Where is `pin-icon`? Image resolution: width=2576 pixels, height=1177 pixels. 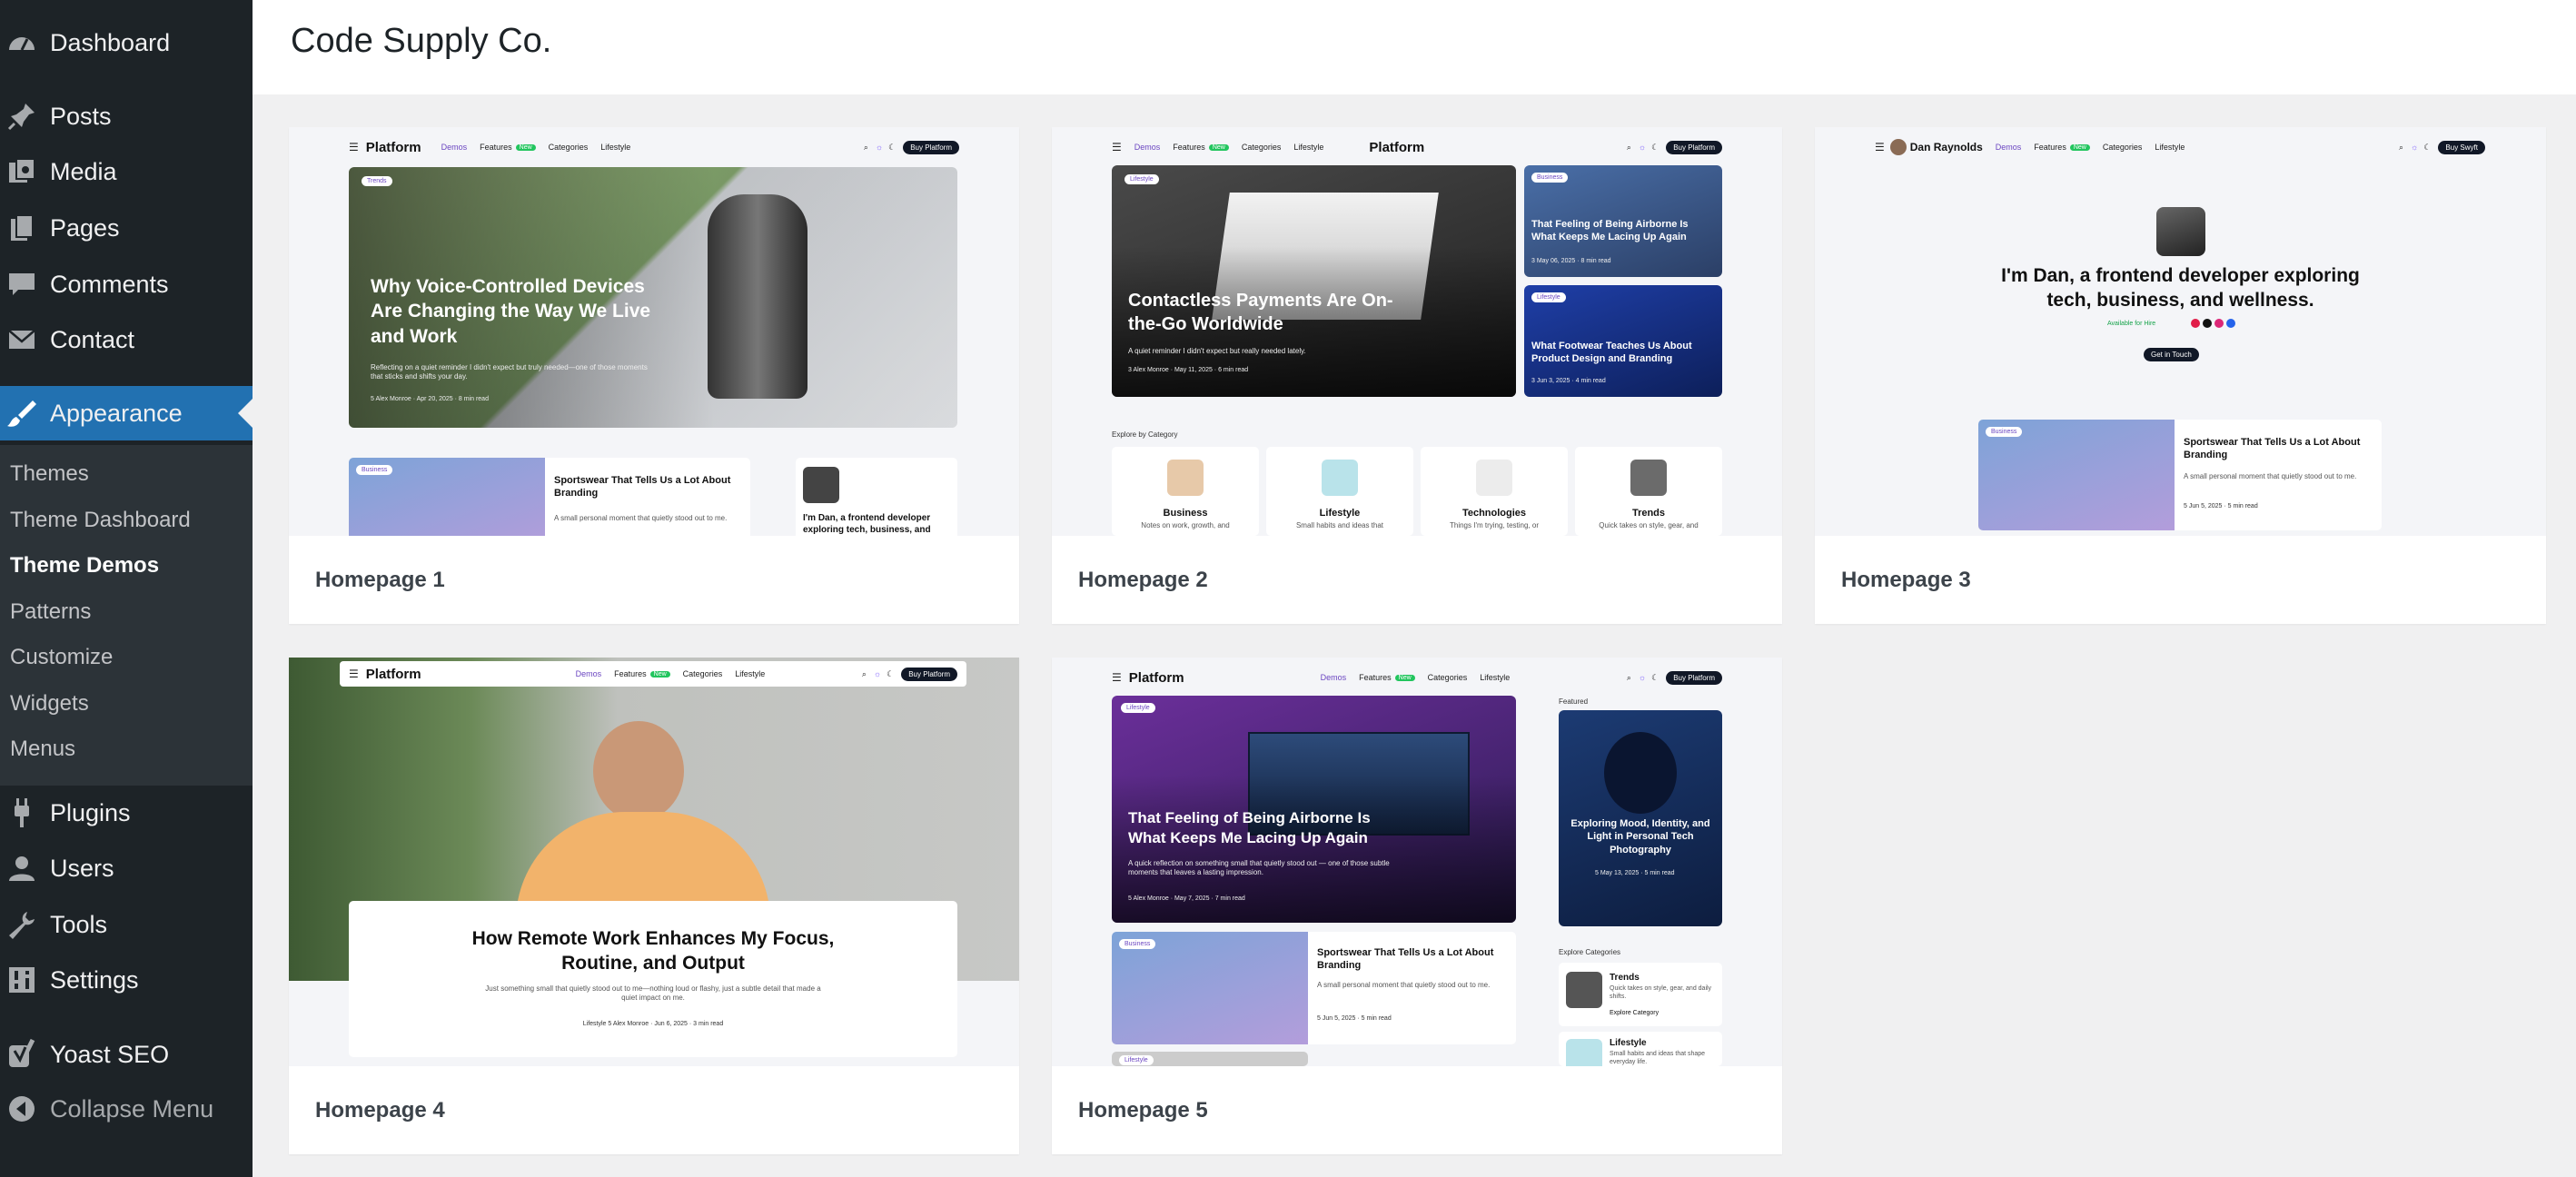 pin-icon is located at coordinates (21, 118).